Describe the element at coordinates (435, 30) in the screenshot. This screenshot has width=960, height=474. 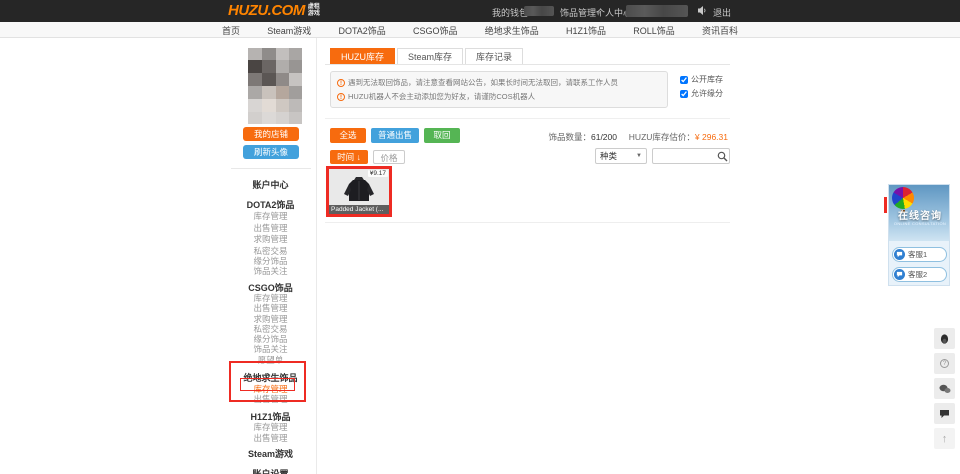
I see `nav-item-csgo: CSGO饰品` at that location.